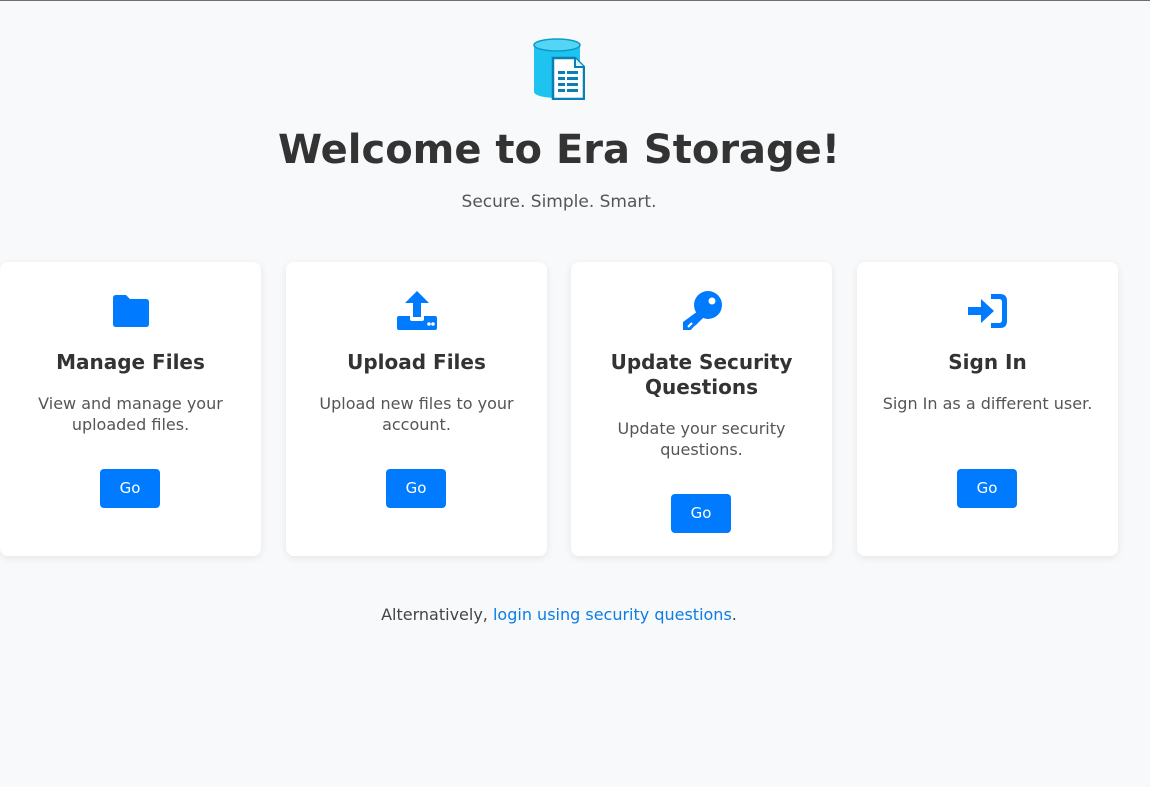 This screenshot has height=787, width=1150. Describe the element at coordinates (701, 439) in the screenshot. I see `card-description: Update your security questions.` at that location.